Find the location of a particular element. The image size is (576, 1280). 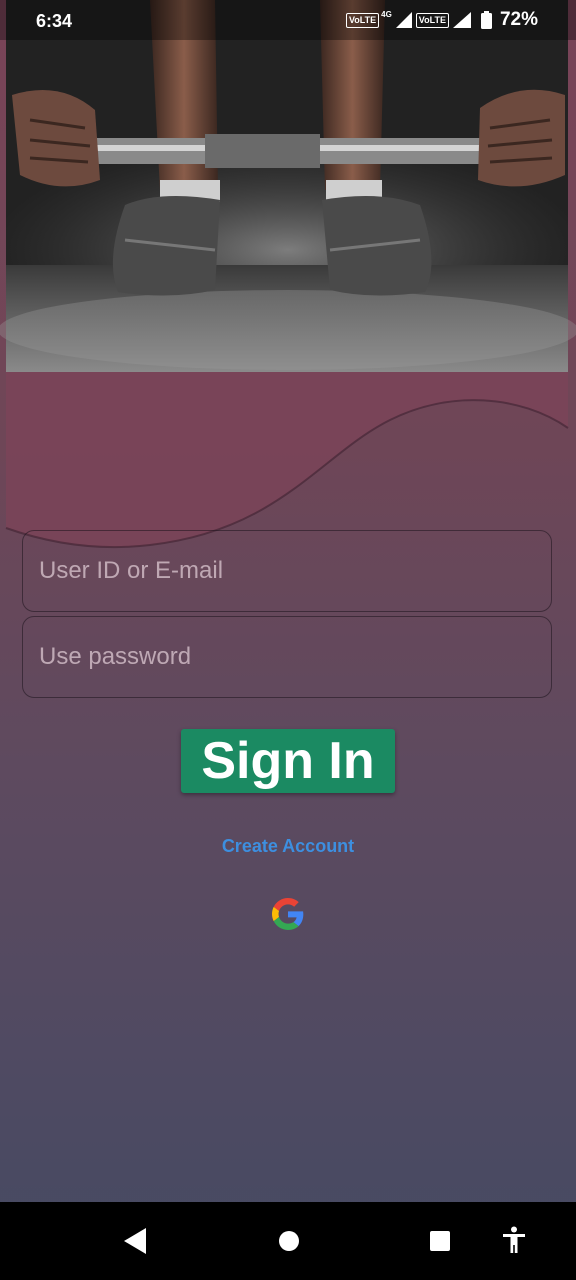

navigation-bar is located at coordinates (288, 1241).